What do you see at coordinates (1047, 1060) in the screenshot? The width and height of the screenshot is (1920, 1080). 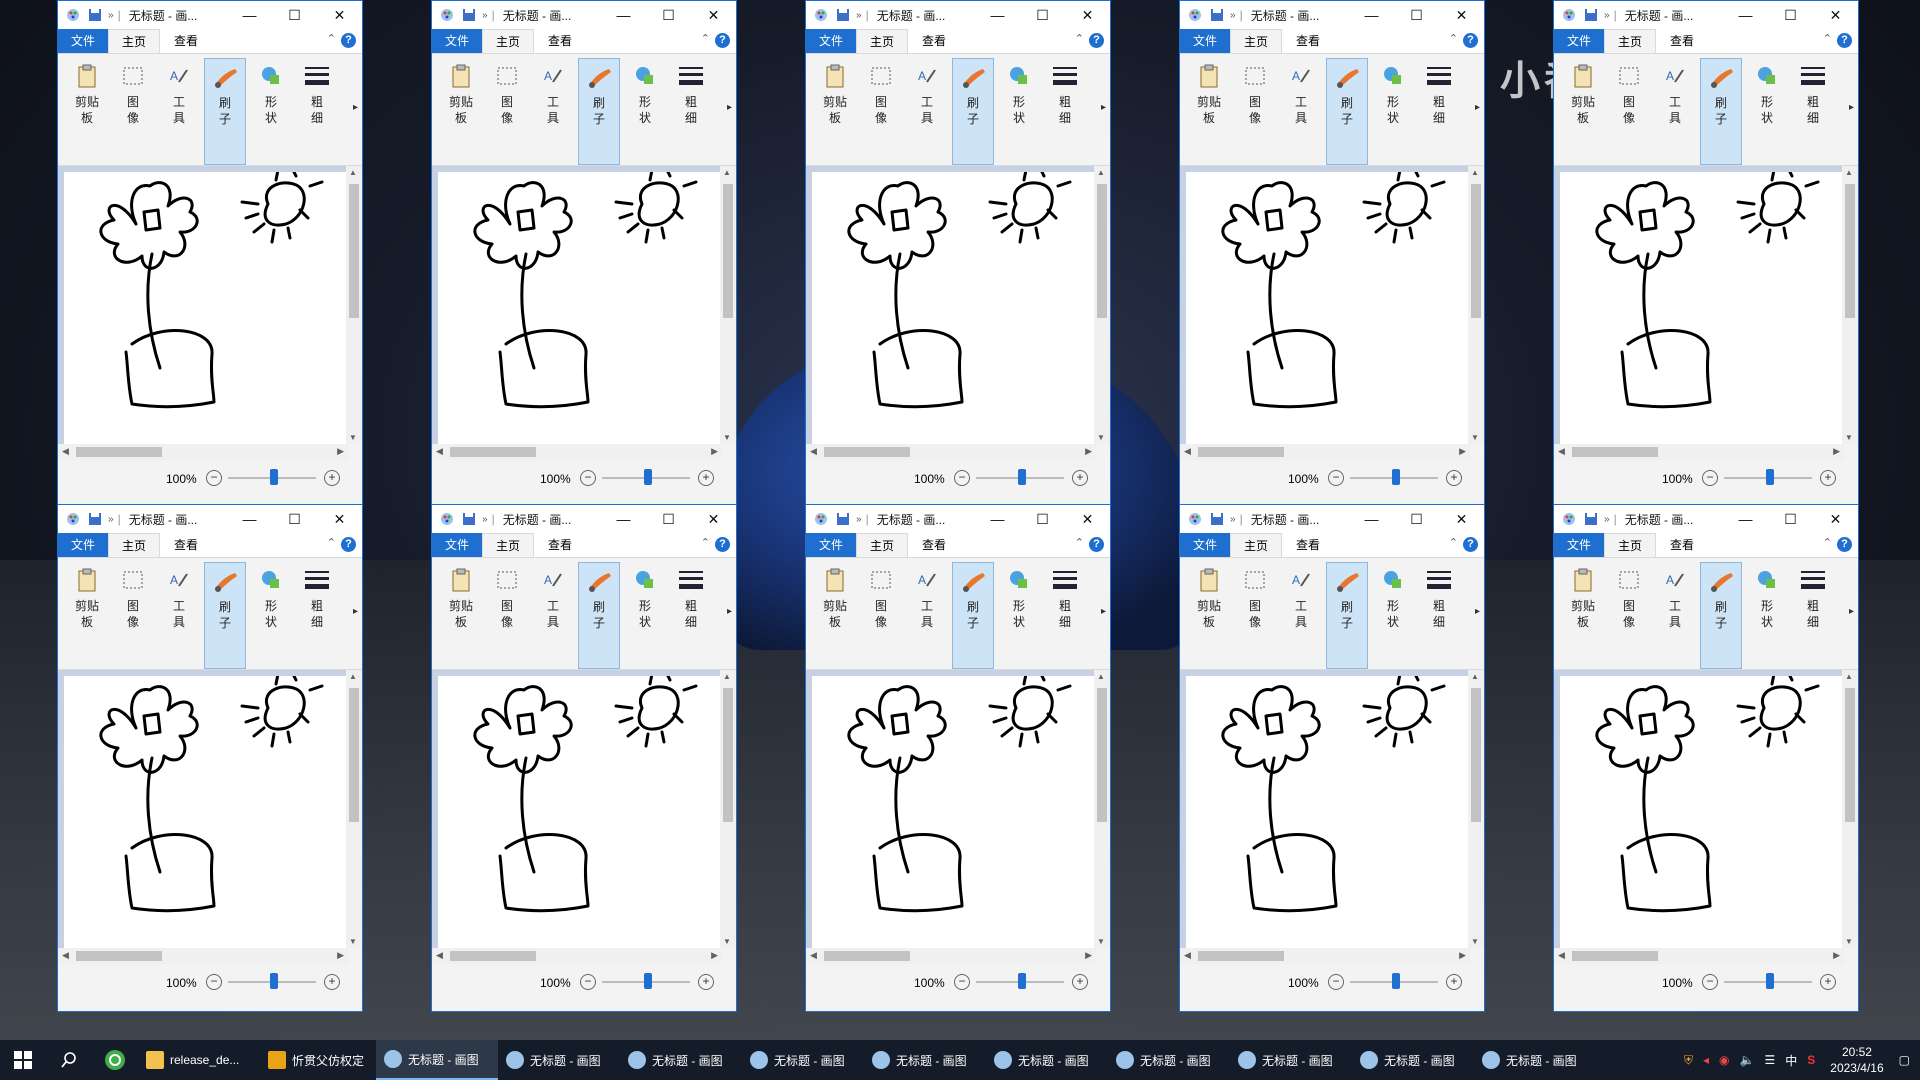 I see `taskbar-item: 无标题 - 画图` at bounding box center [1047, 1060].